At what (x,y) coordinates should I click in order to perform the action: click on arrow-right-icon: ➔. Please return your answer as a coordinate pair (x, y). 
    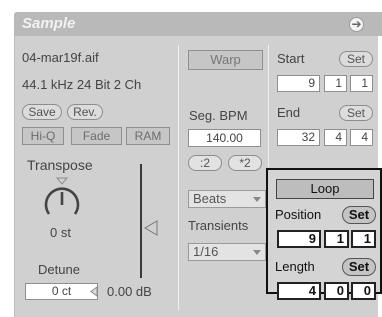
    Looking at the image, I should click on (356, 24).